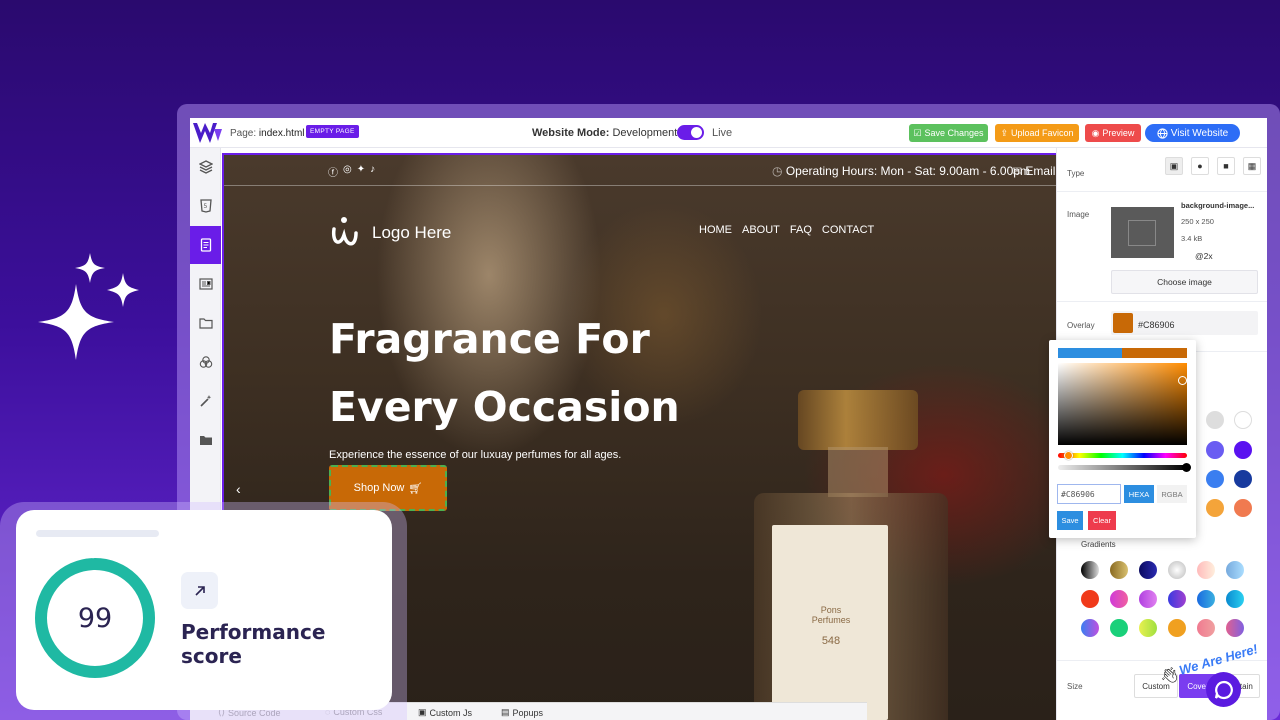  Describe the element at coordinates (505, 712) in the screenshot. I see `popup-icon: ▤` at that location.